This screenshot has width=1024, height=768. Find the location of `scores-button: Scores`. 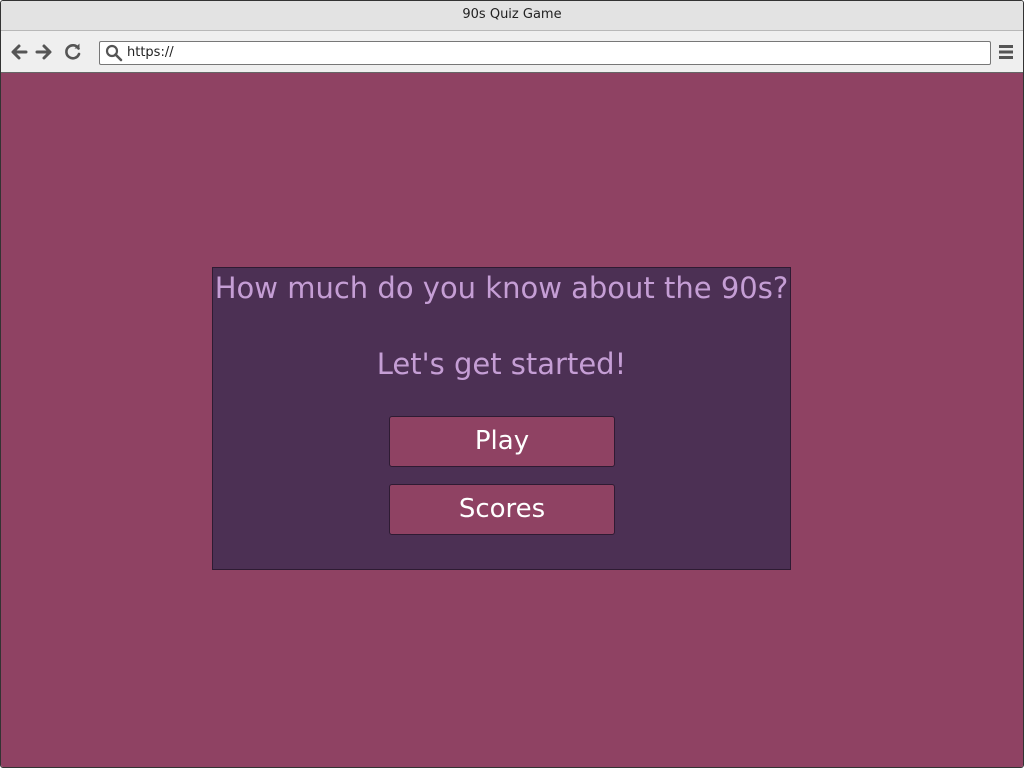

scores-button: Scores is located at coordinates (502, 509).